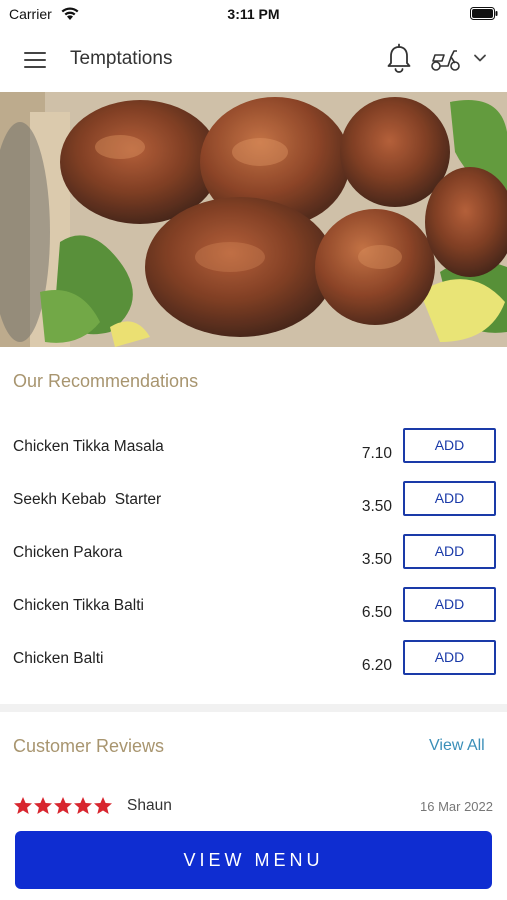 This screenshot has width=507, height=900. Describe the element at coordinates (35, 60) in the screenshot. I see `hamburger-menu-icon` at that location.